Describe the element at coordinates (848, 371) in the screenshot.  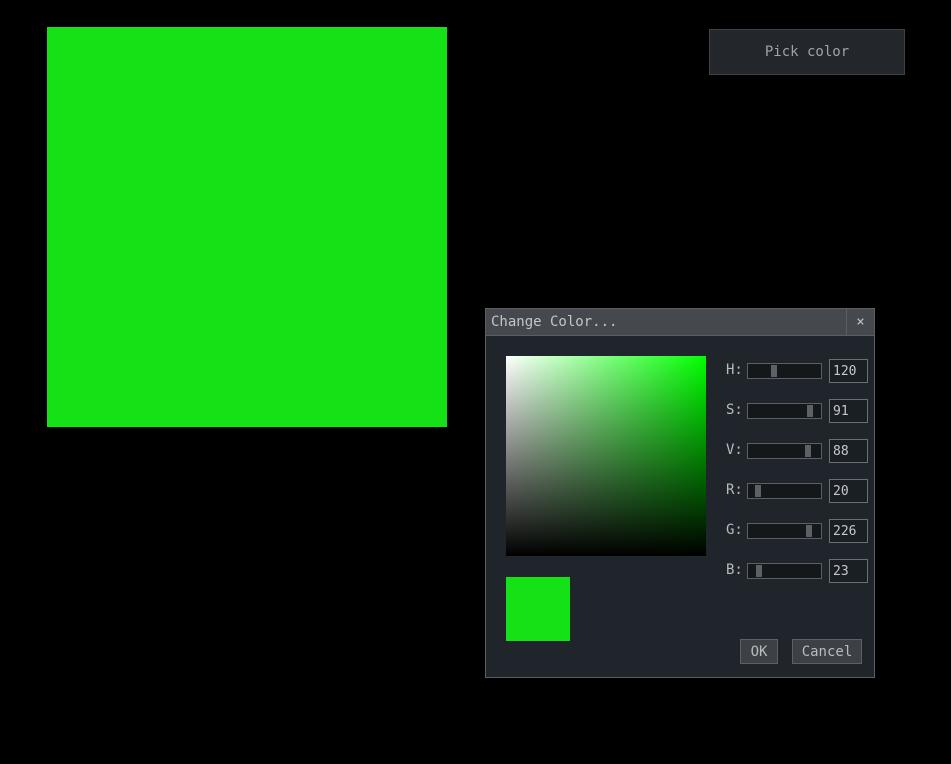
I see `hue-input: 120` at that location.